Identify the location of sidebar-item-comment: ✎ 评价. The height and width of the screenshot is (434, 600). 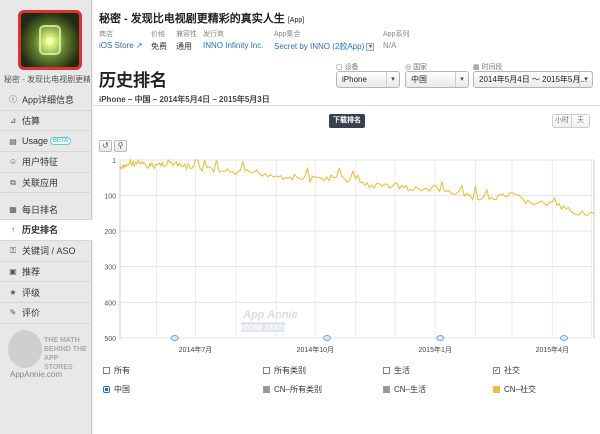
(46, 313).